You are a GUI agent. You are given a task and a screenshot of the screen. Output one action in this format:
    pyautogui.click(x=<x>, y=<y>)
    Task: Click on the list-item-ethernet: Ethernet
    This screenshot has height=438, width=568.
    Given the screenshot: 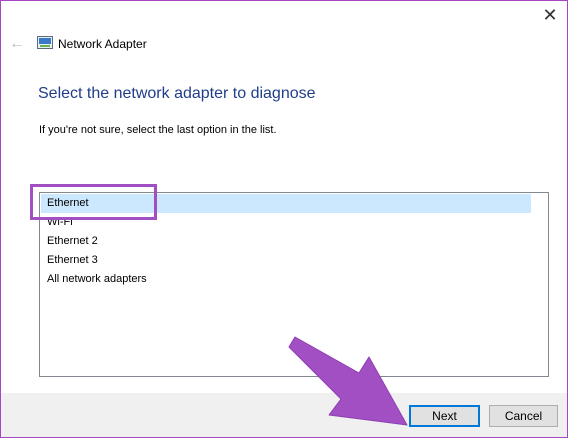 What is the action you would take?
    pyautogui.click(x=287, y=203)
    